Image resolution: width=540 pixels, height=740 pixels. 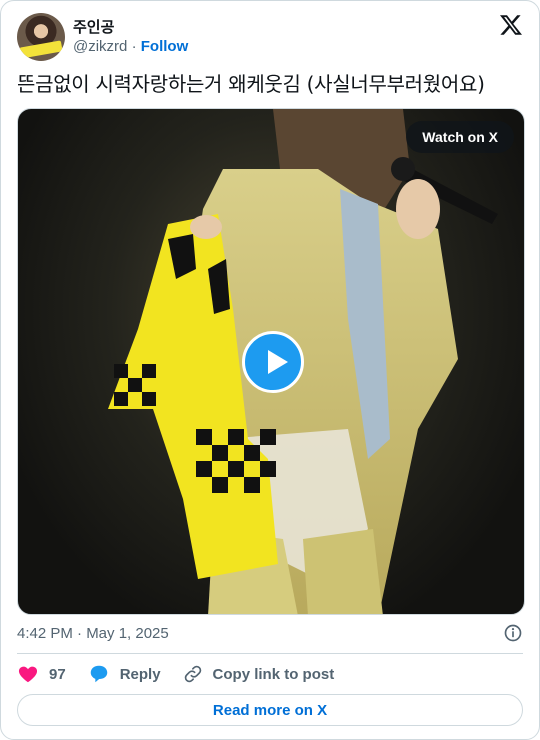 What do you see at coordinates (511, 25) in the screenshot?
I see `x-logo-icon` at bounding box center [511, 25].